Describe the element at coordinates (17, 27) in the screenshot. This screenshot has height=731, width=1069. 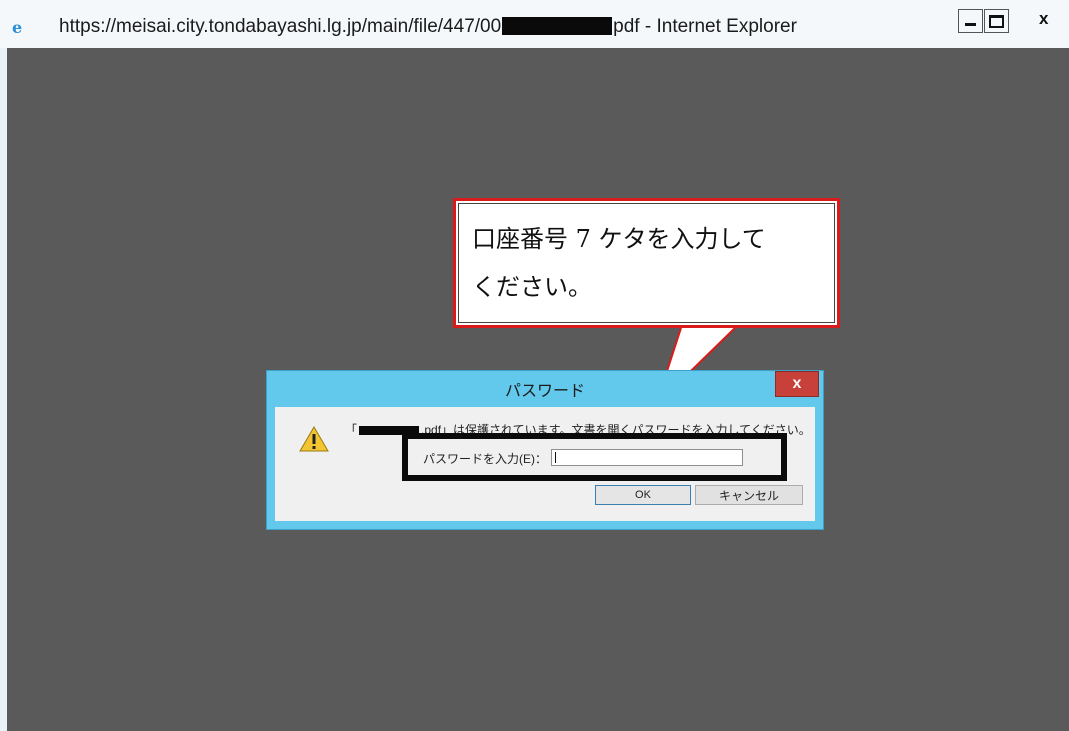
I see `ie-logo-icon: e` at that location.